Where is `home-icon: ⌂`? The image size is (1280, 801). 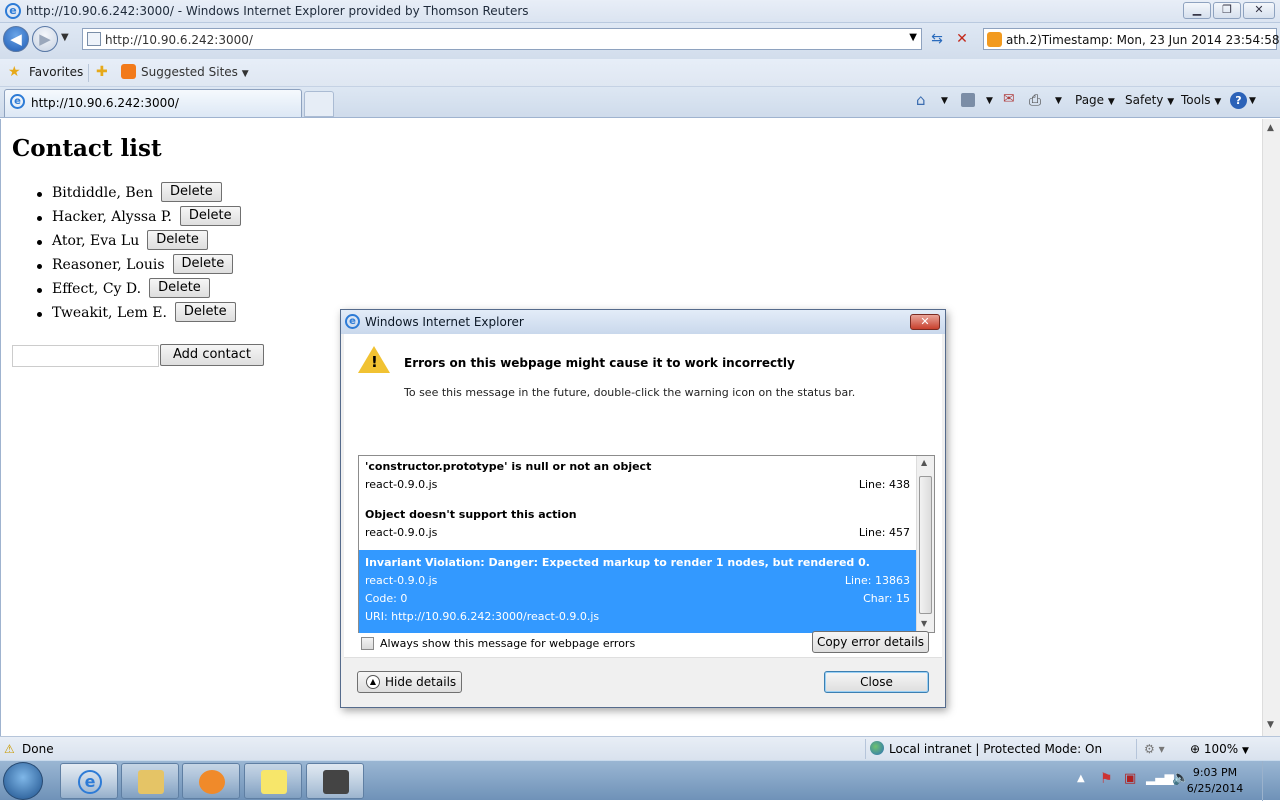
home-icon: ⌂ is located at coordinates (921, 100).